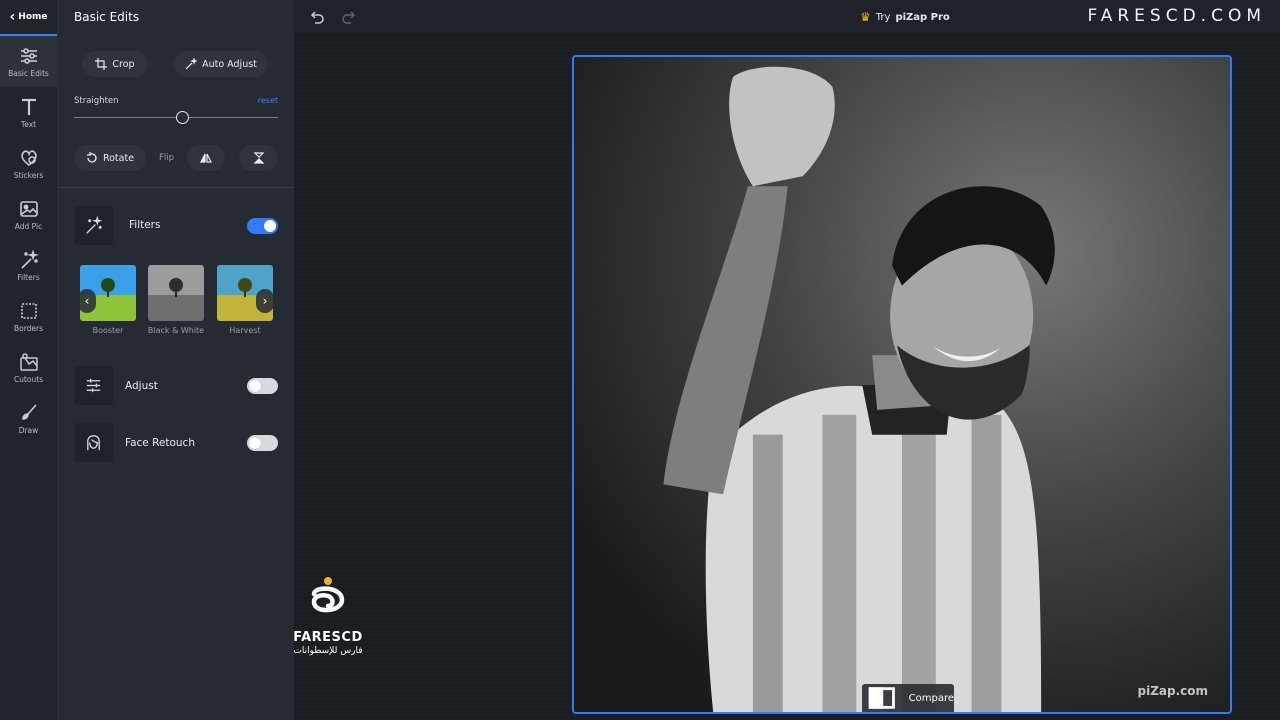  I want to click on try-label: Try, so click(883, 17).